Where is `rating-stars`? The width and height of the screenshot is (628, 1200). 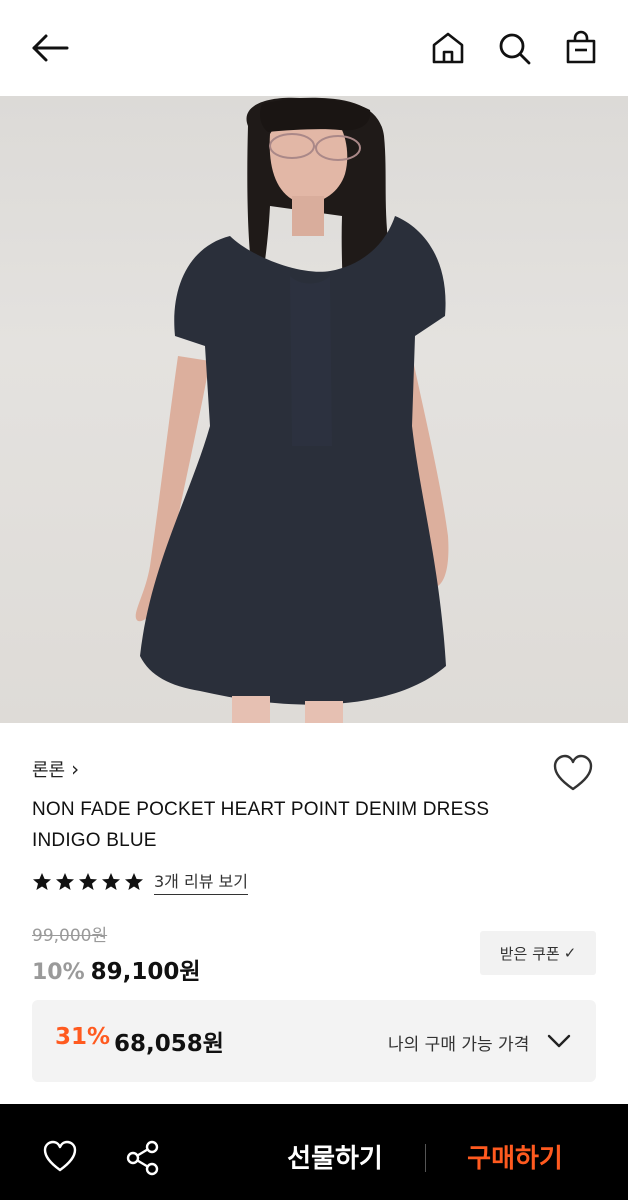
rating-stars is located at coordinates (88, 882).